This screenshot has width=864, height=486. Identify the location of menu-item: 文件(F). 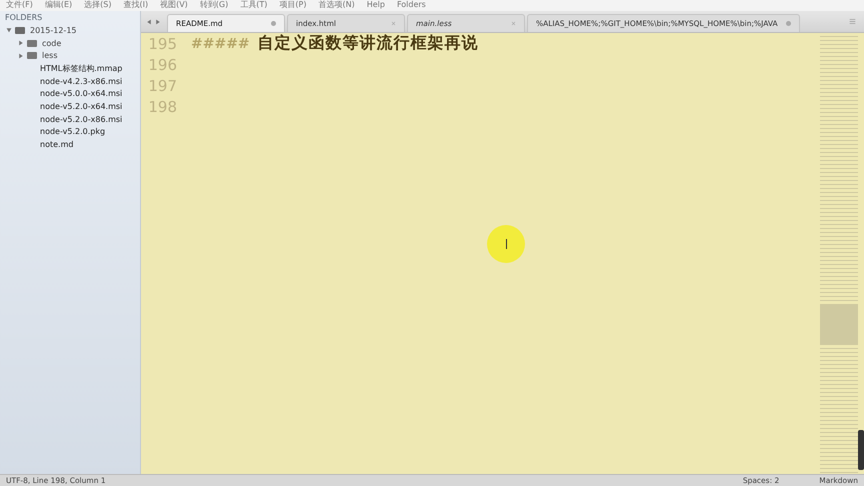
(19, 5).